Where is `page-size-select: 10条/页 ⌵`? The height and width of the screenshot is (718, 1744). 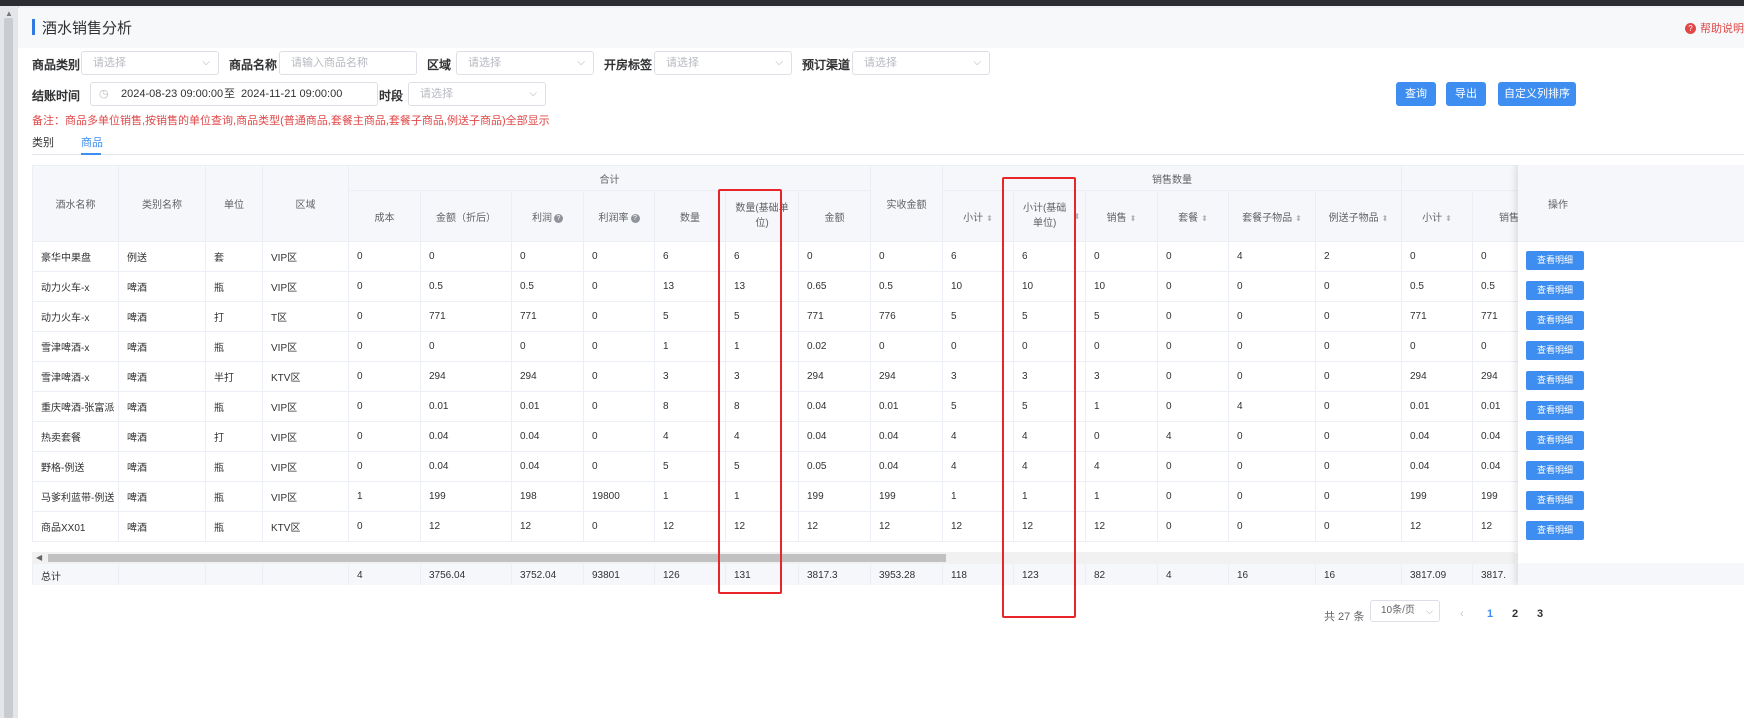
page-size-select: 10条/页 ⌵ is located at coordinates (1405, 611).